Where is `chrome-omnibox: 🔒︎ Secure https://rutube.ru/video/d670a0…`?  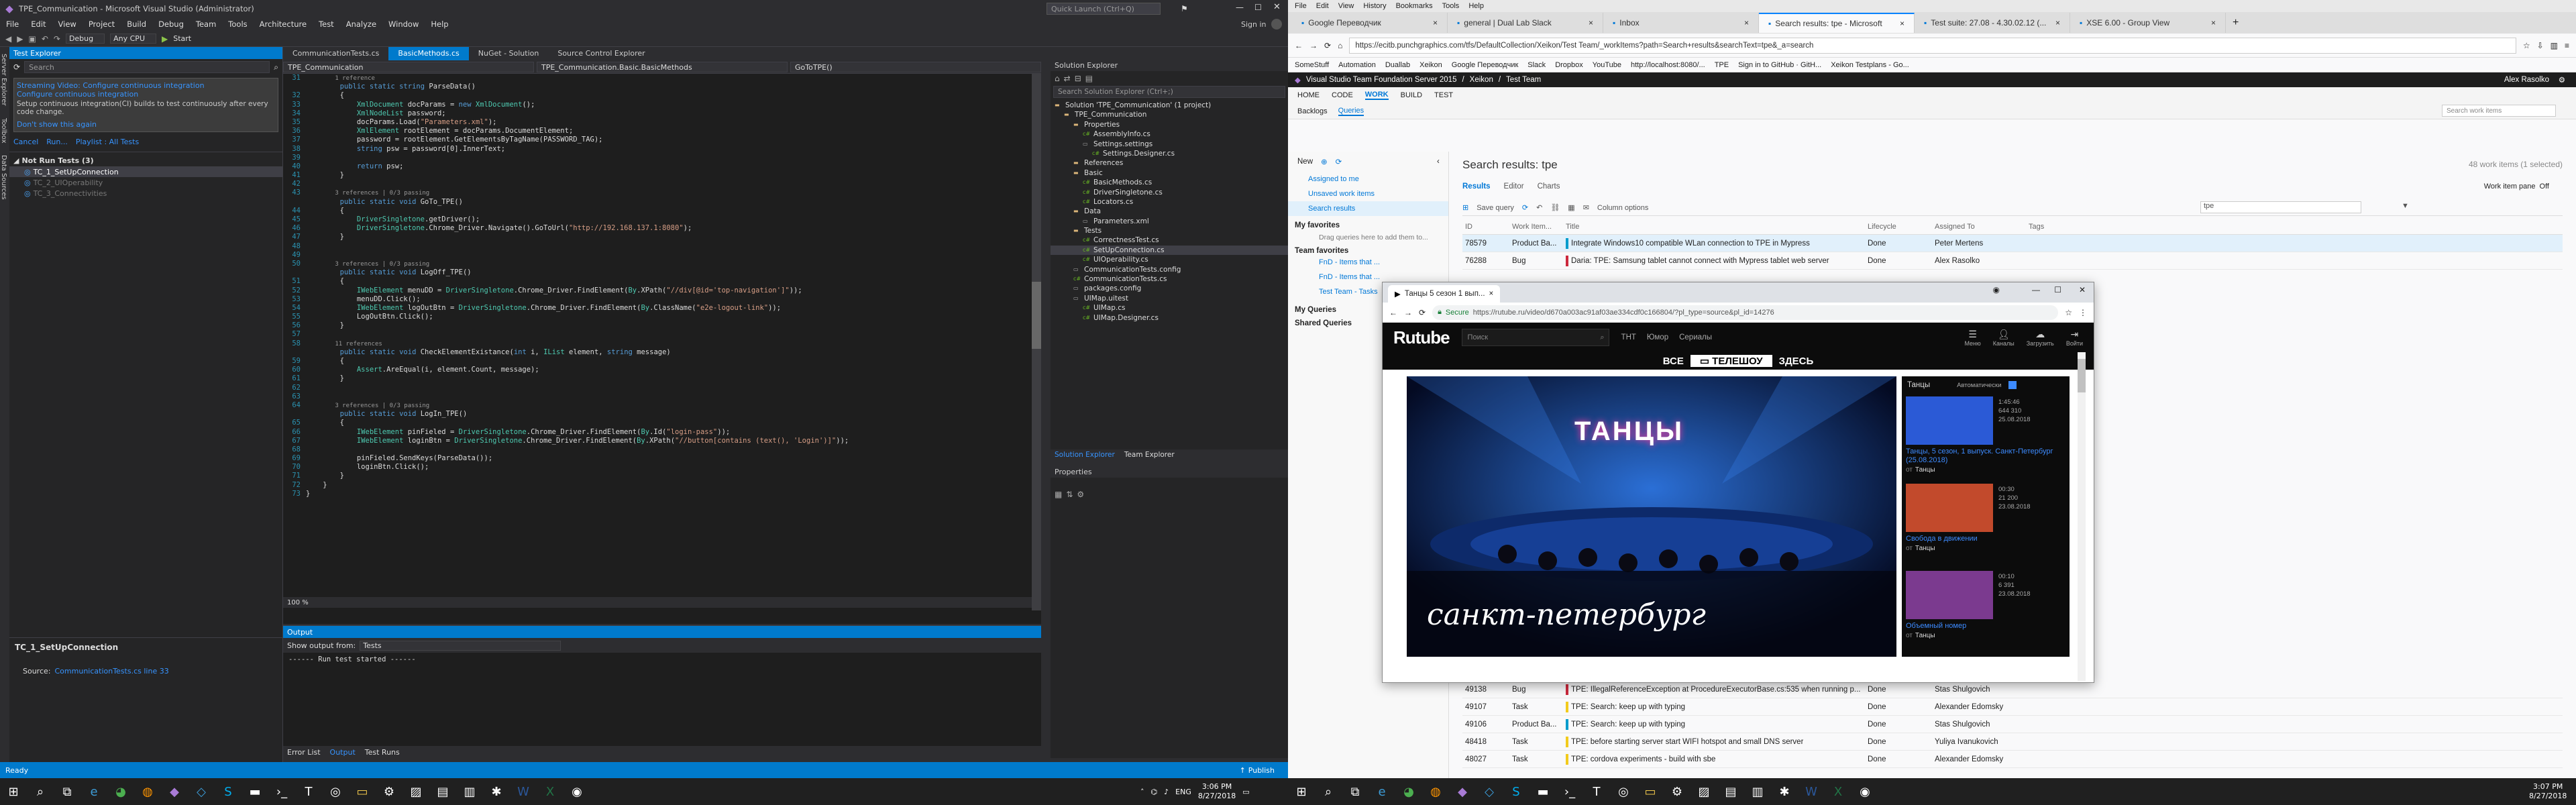 chrome-omnibox: 🔒︎ Secure https://rutube.ru/video/d670a0… is located at coordinates (1745, 312).